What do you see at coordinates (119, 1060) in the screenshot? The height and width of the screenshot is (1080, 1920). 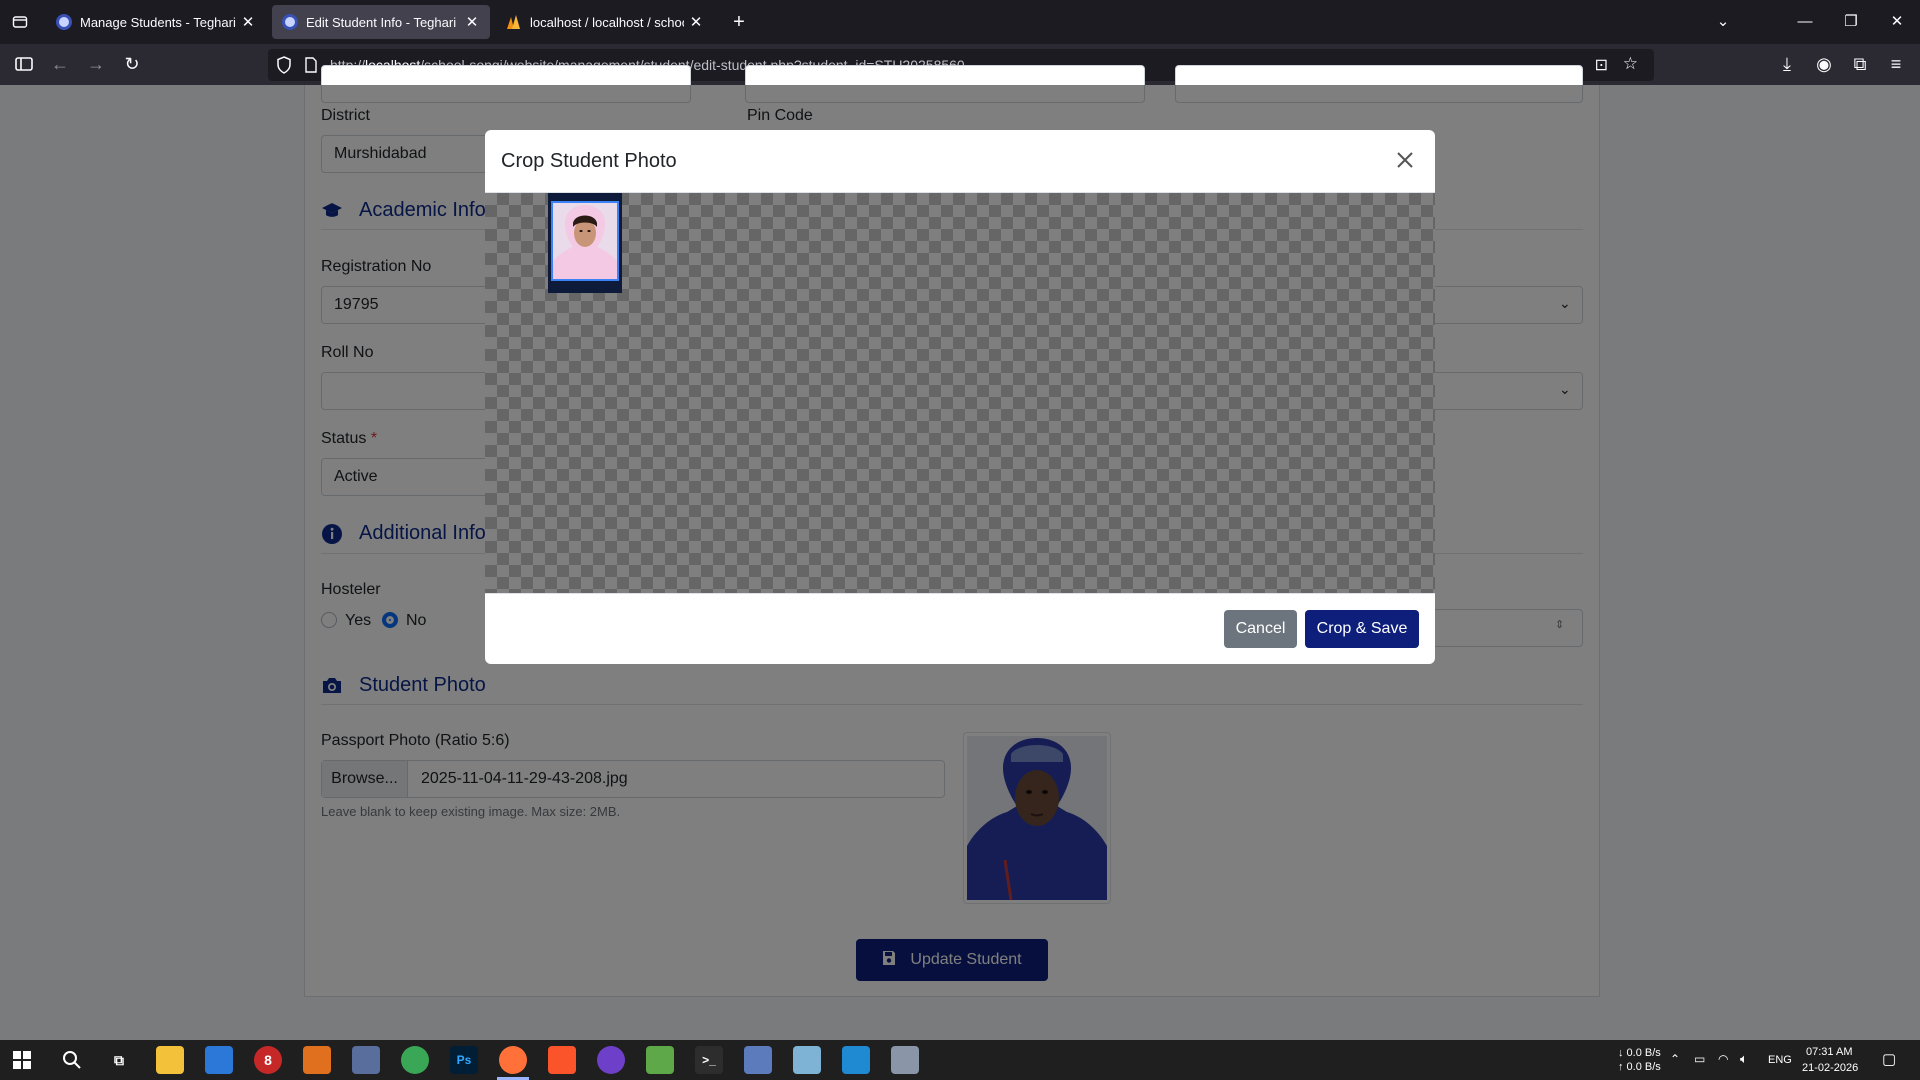 I see `task-view-icon: ⧉` at bounding box center [119, 1060].